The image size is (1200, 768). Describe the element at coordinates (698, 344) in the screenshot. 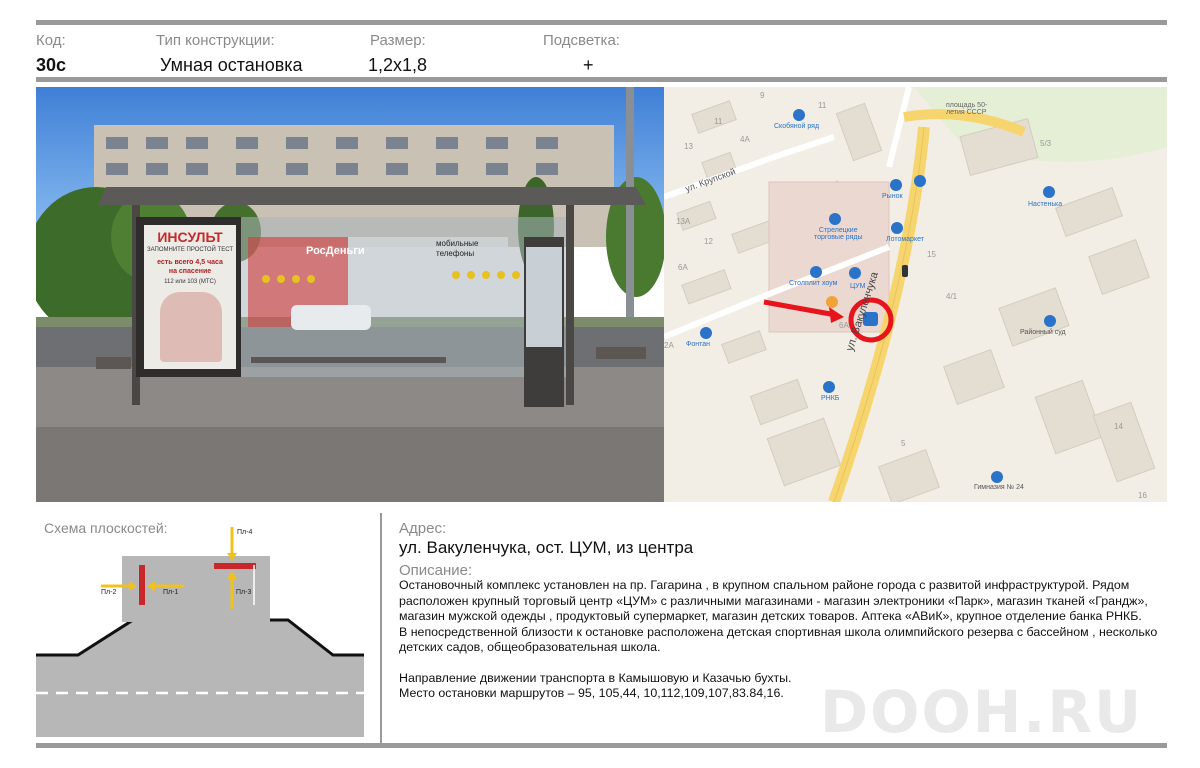

I see `map-label-fontan: Фонтан` at that location.